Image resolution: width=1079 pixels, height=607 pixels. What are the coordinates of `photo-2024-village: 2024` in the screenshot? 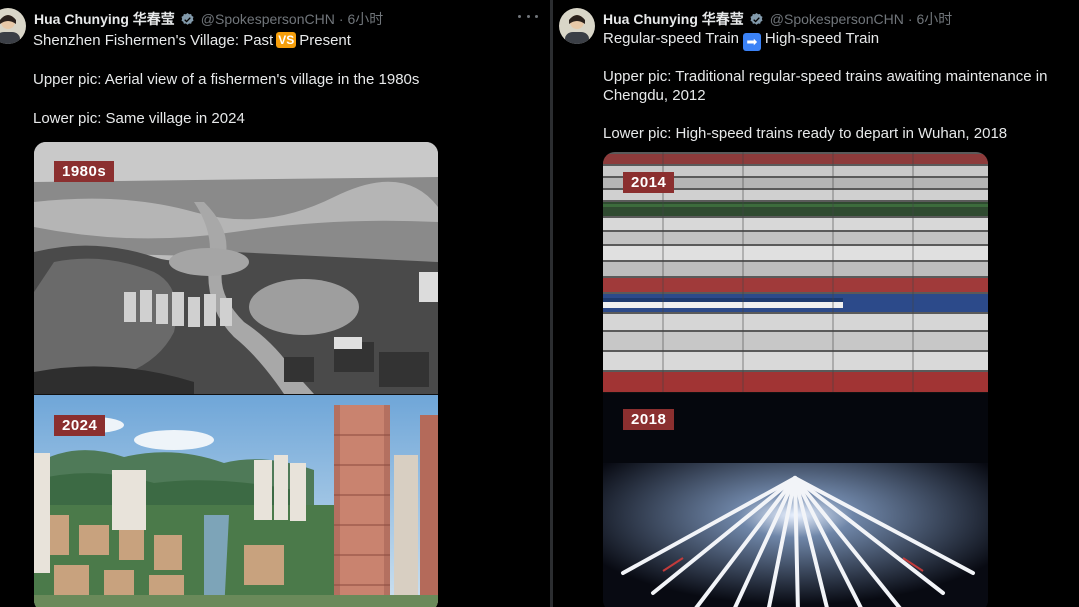 It's located at (236, 501).